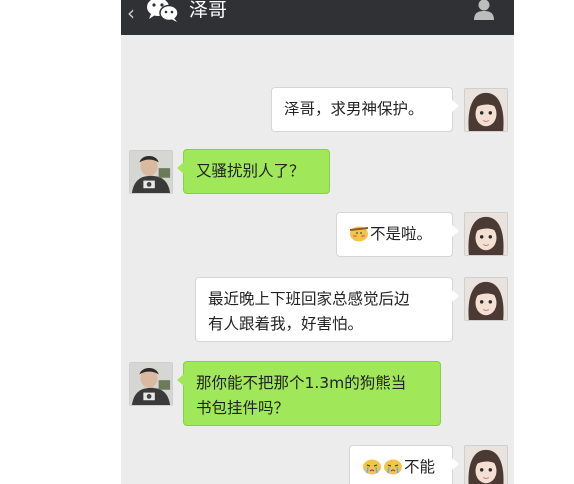 The width and height of the screenshot is (574, 484). I want to click on message-text-line: 书包挂件吗？, so click(243, 408).